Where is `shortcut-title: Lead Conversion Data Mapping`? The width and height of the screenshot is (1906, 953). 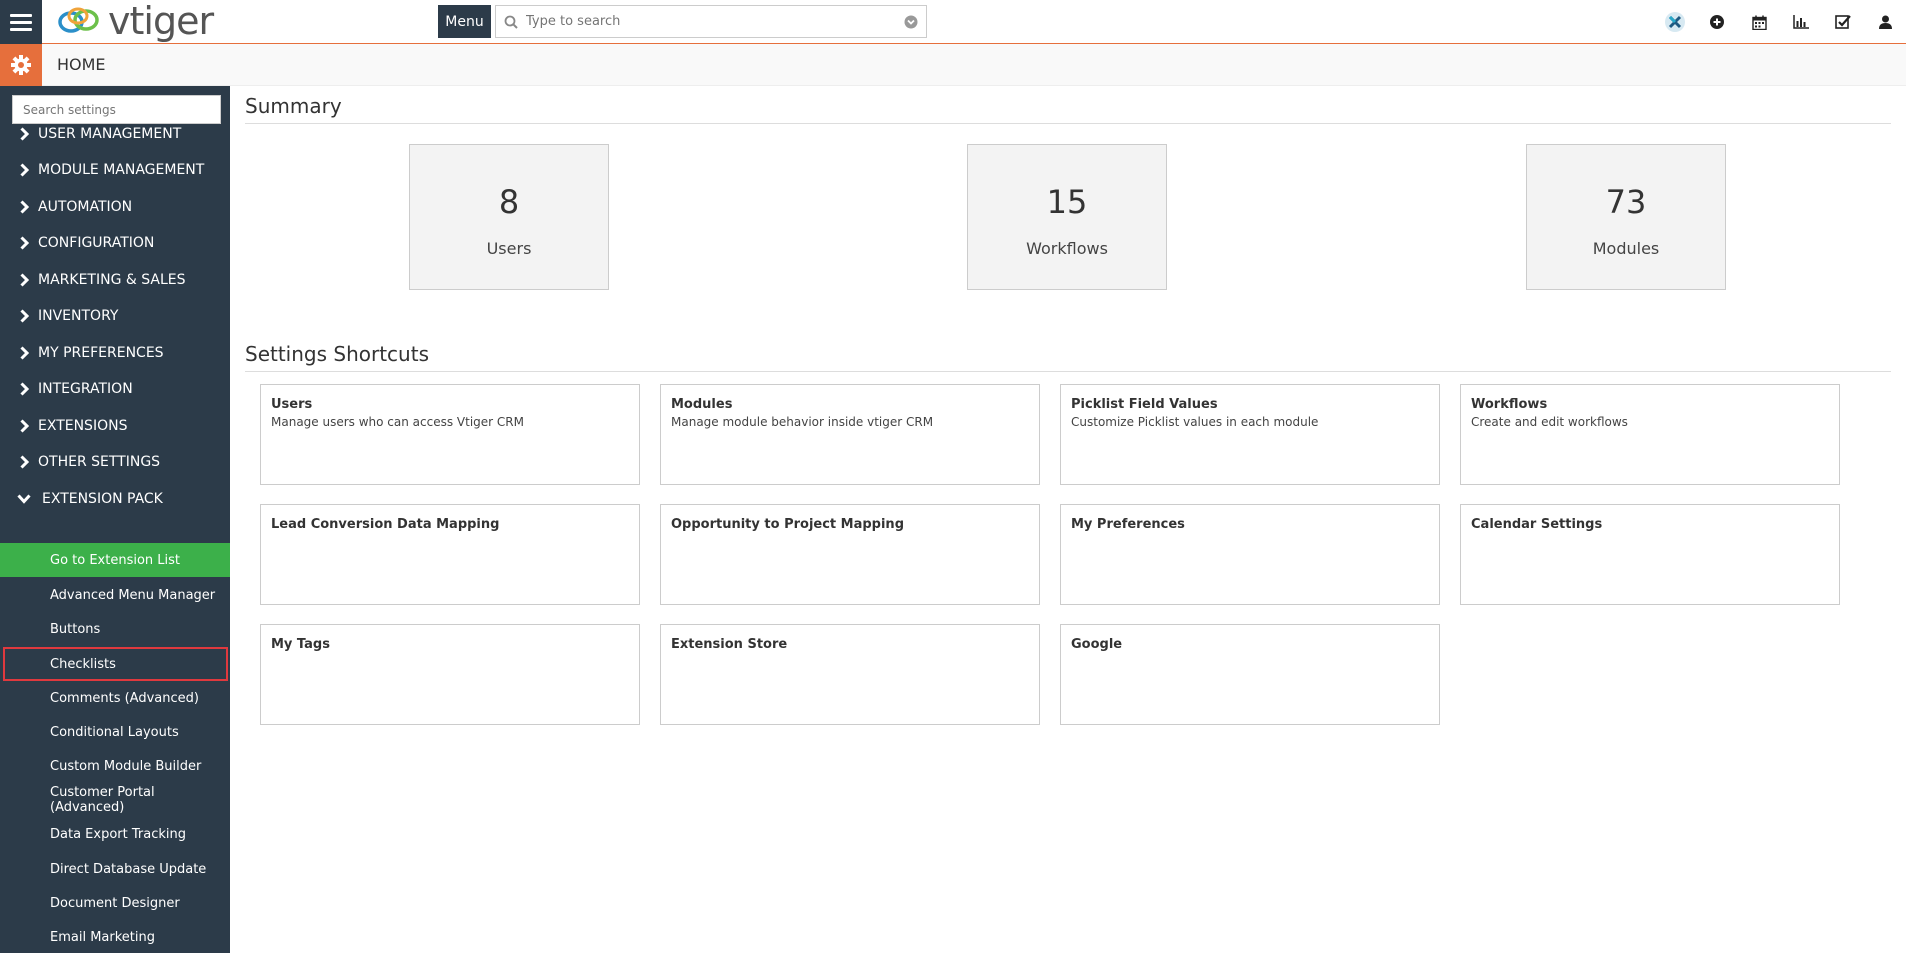 shortcut-title: Lead Conversion Data Mapping is located at coordinates (385, 524).